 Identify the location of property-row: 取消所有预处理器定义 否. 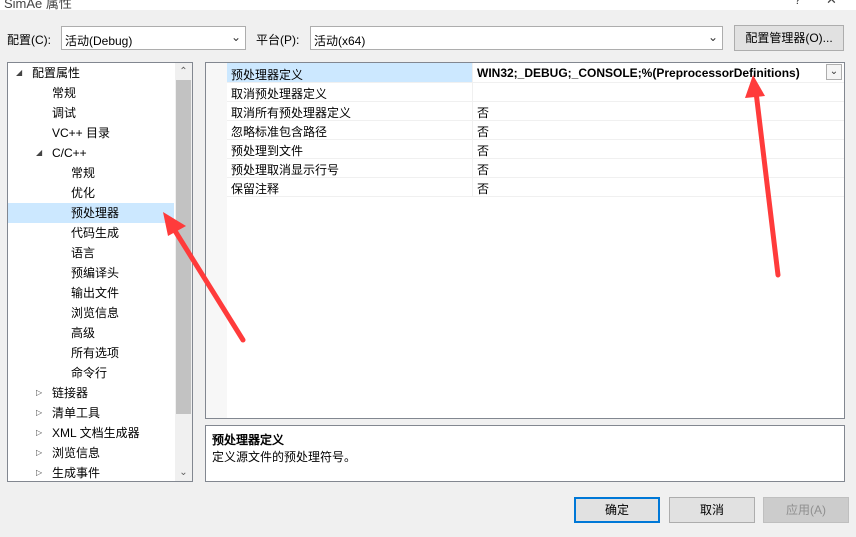
(535, 111).